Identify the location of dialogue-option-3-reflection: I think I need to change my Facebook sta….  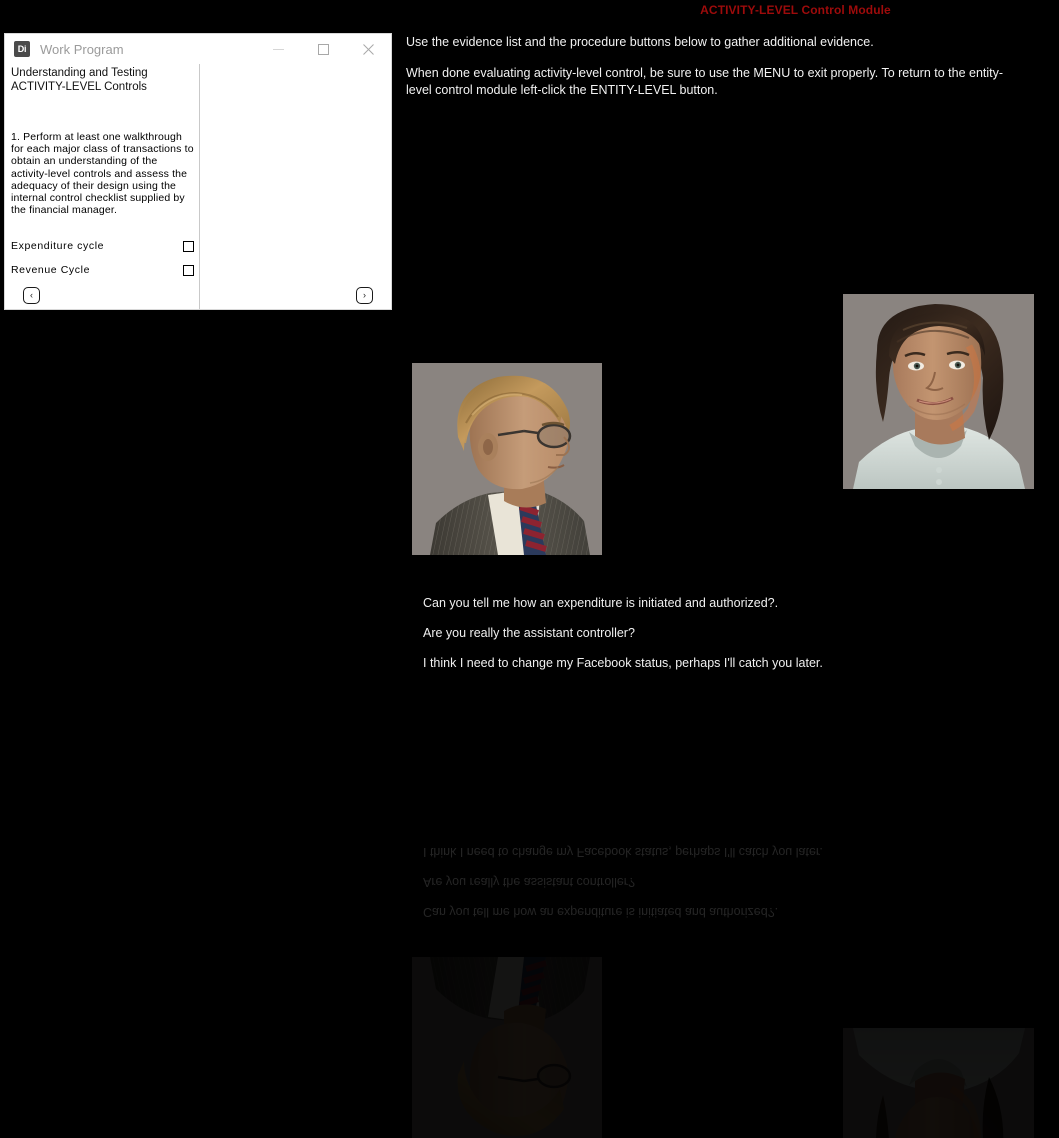
(623, 852).